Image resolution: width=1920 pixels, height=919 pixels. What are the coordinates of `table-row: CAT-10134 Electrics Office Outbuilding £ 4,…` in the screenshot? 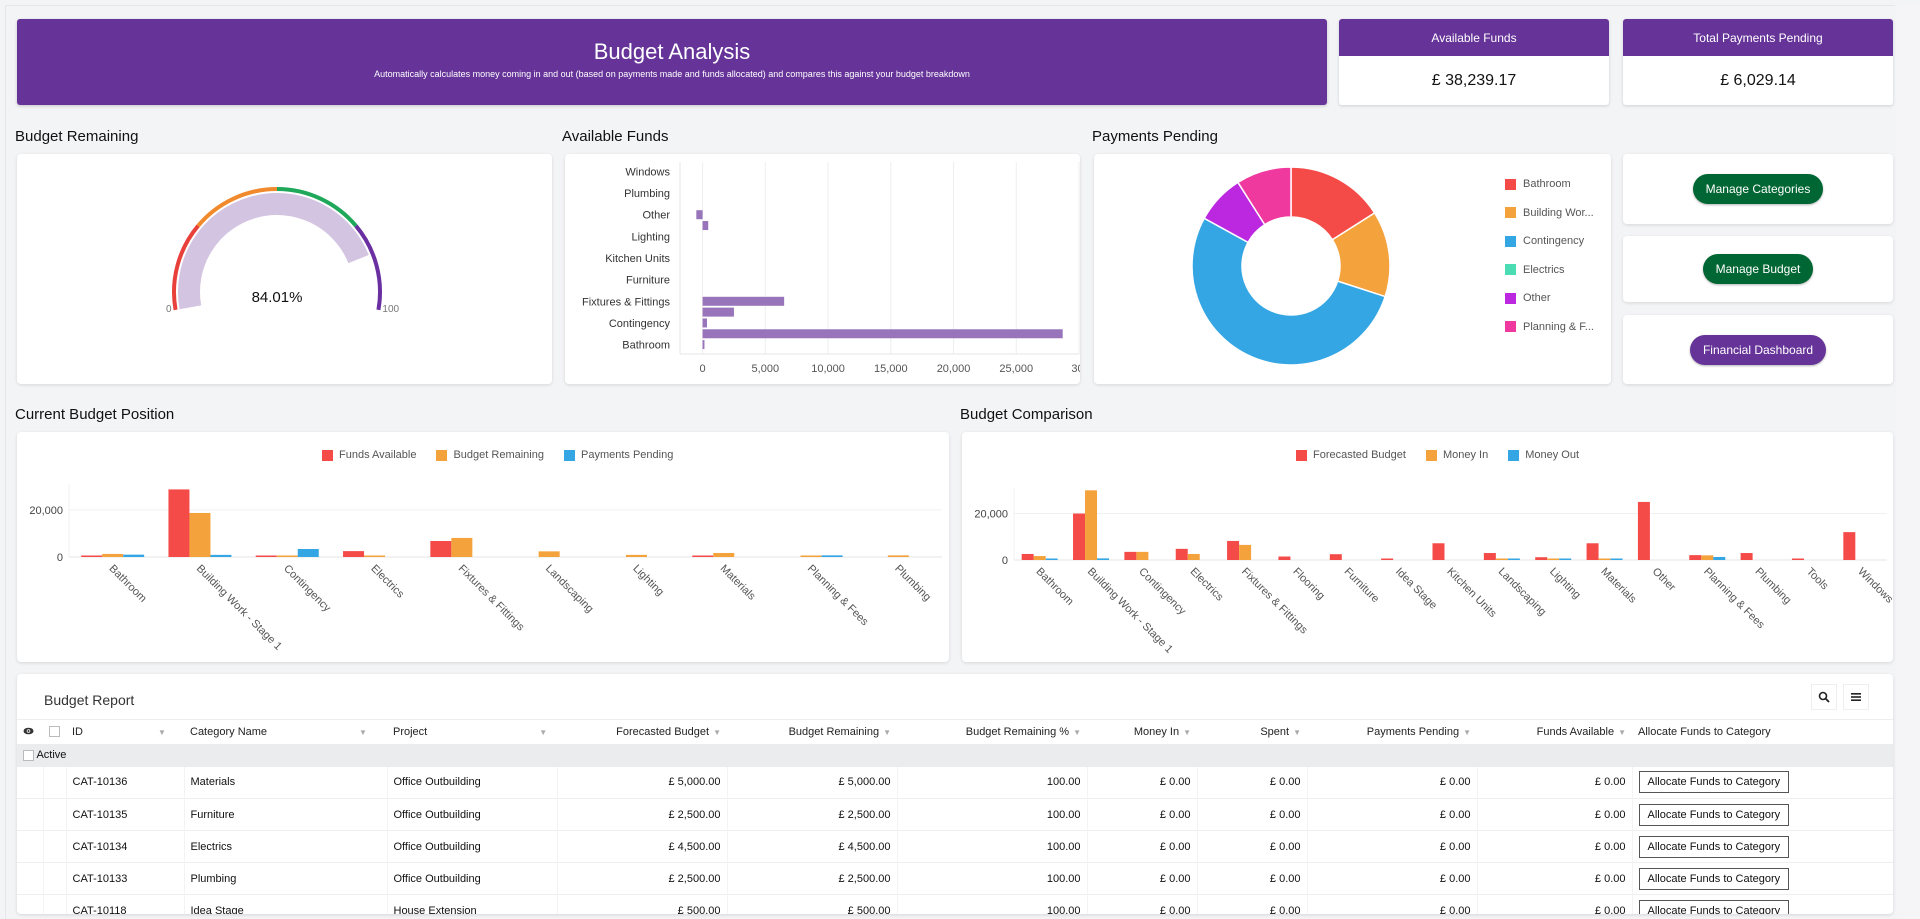 It's located at (955, 846).